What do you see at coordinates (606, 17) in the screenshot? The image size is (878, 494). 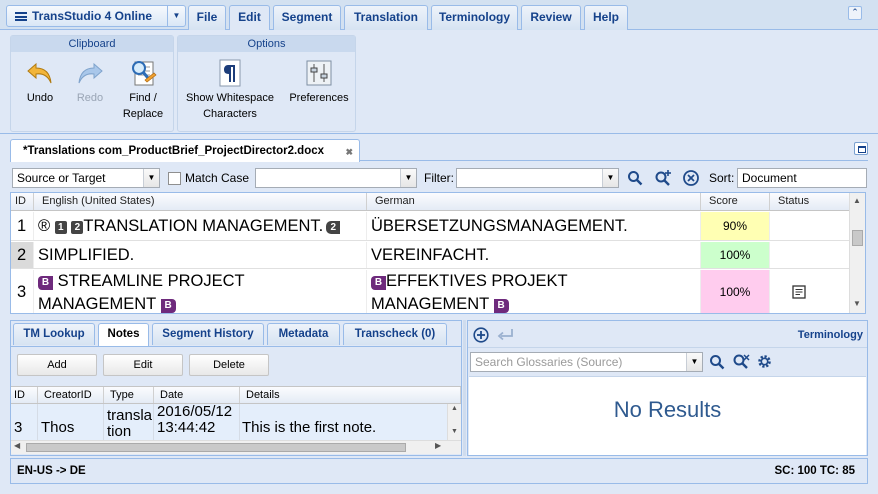 I see `tab-help: Help` at bounding box center [606, 17].